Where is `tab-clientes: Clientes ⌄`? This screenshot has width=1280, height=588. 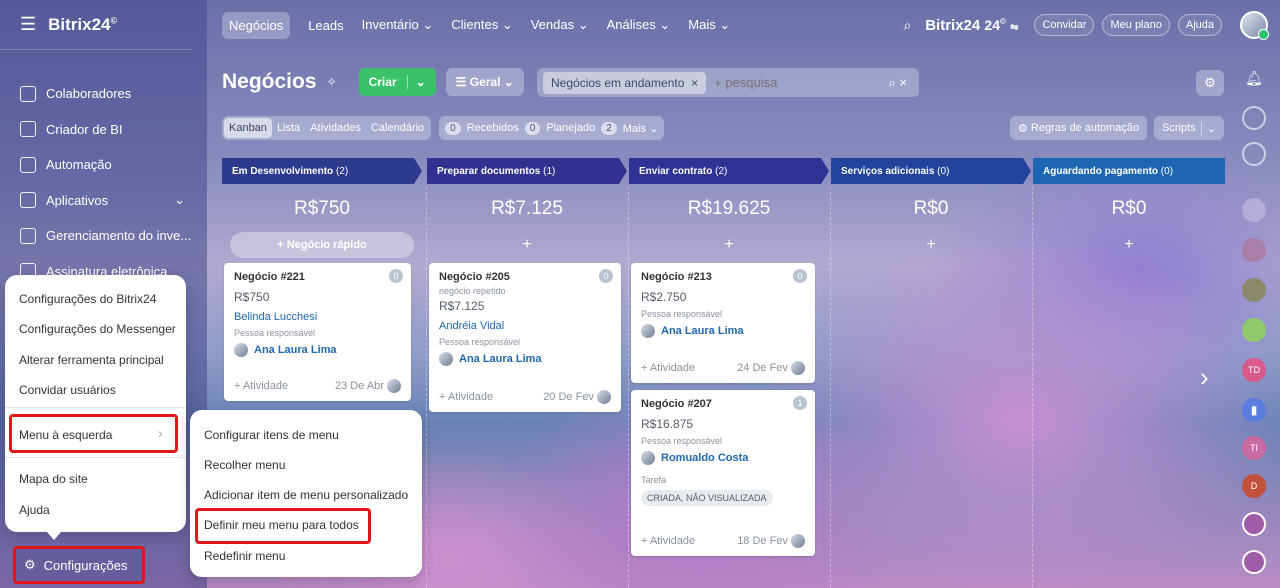
tab-clientes: Clientes ⌄ is located at coordinates (481, 25).